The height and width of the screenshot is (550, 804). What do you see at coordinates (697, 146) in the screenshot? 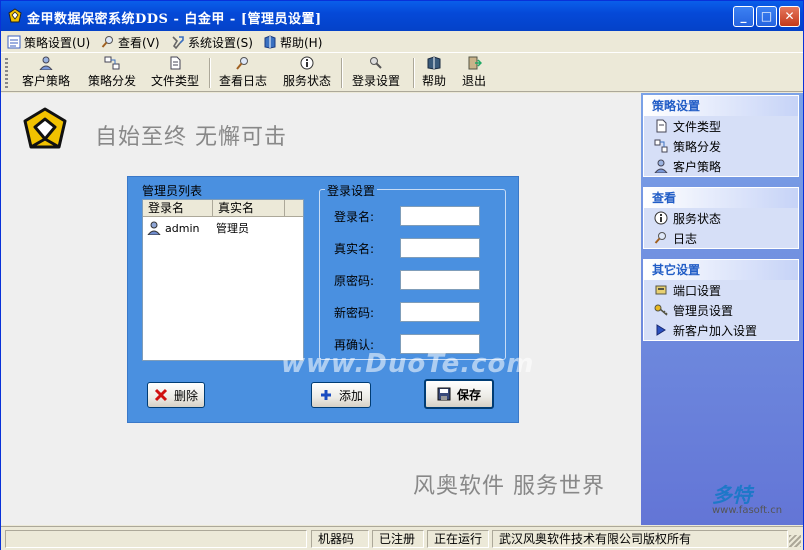
I see `sidebar-item-label: 策略分发` at bounding box center [697, 146].